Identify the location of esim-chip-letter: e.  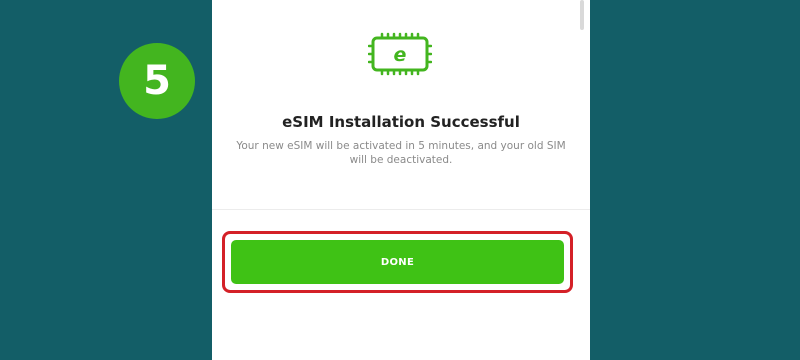
(400, 55).